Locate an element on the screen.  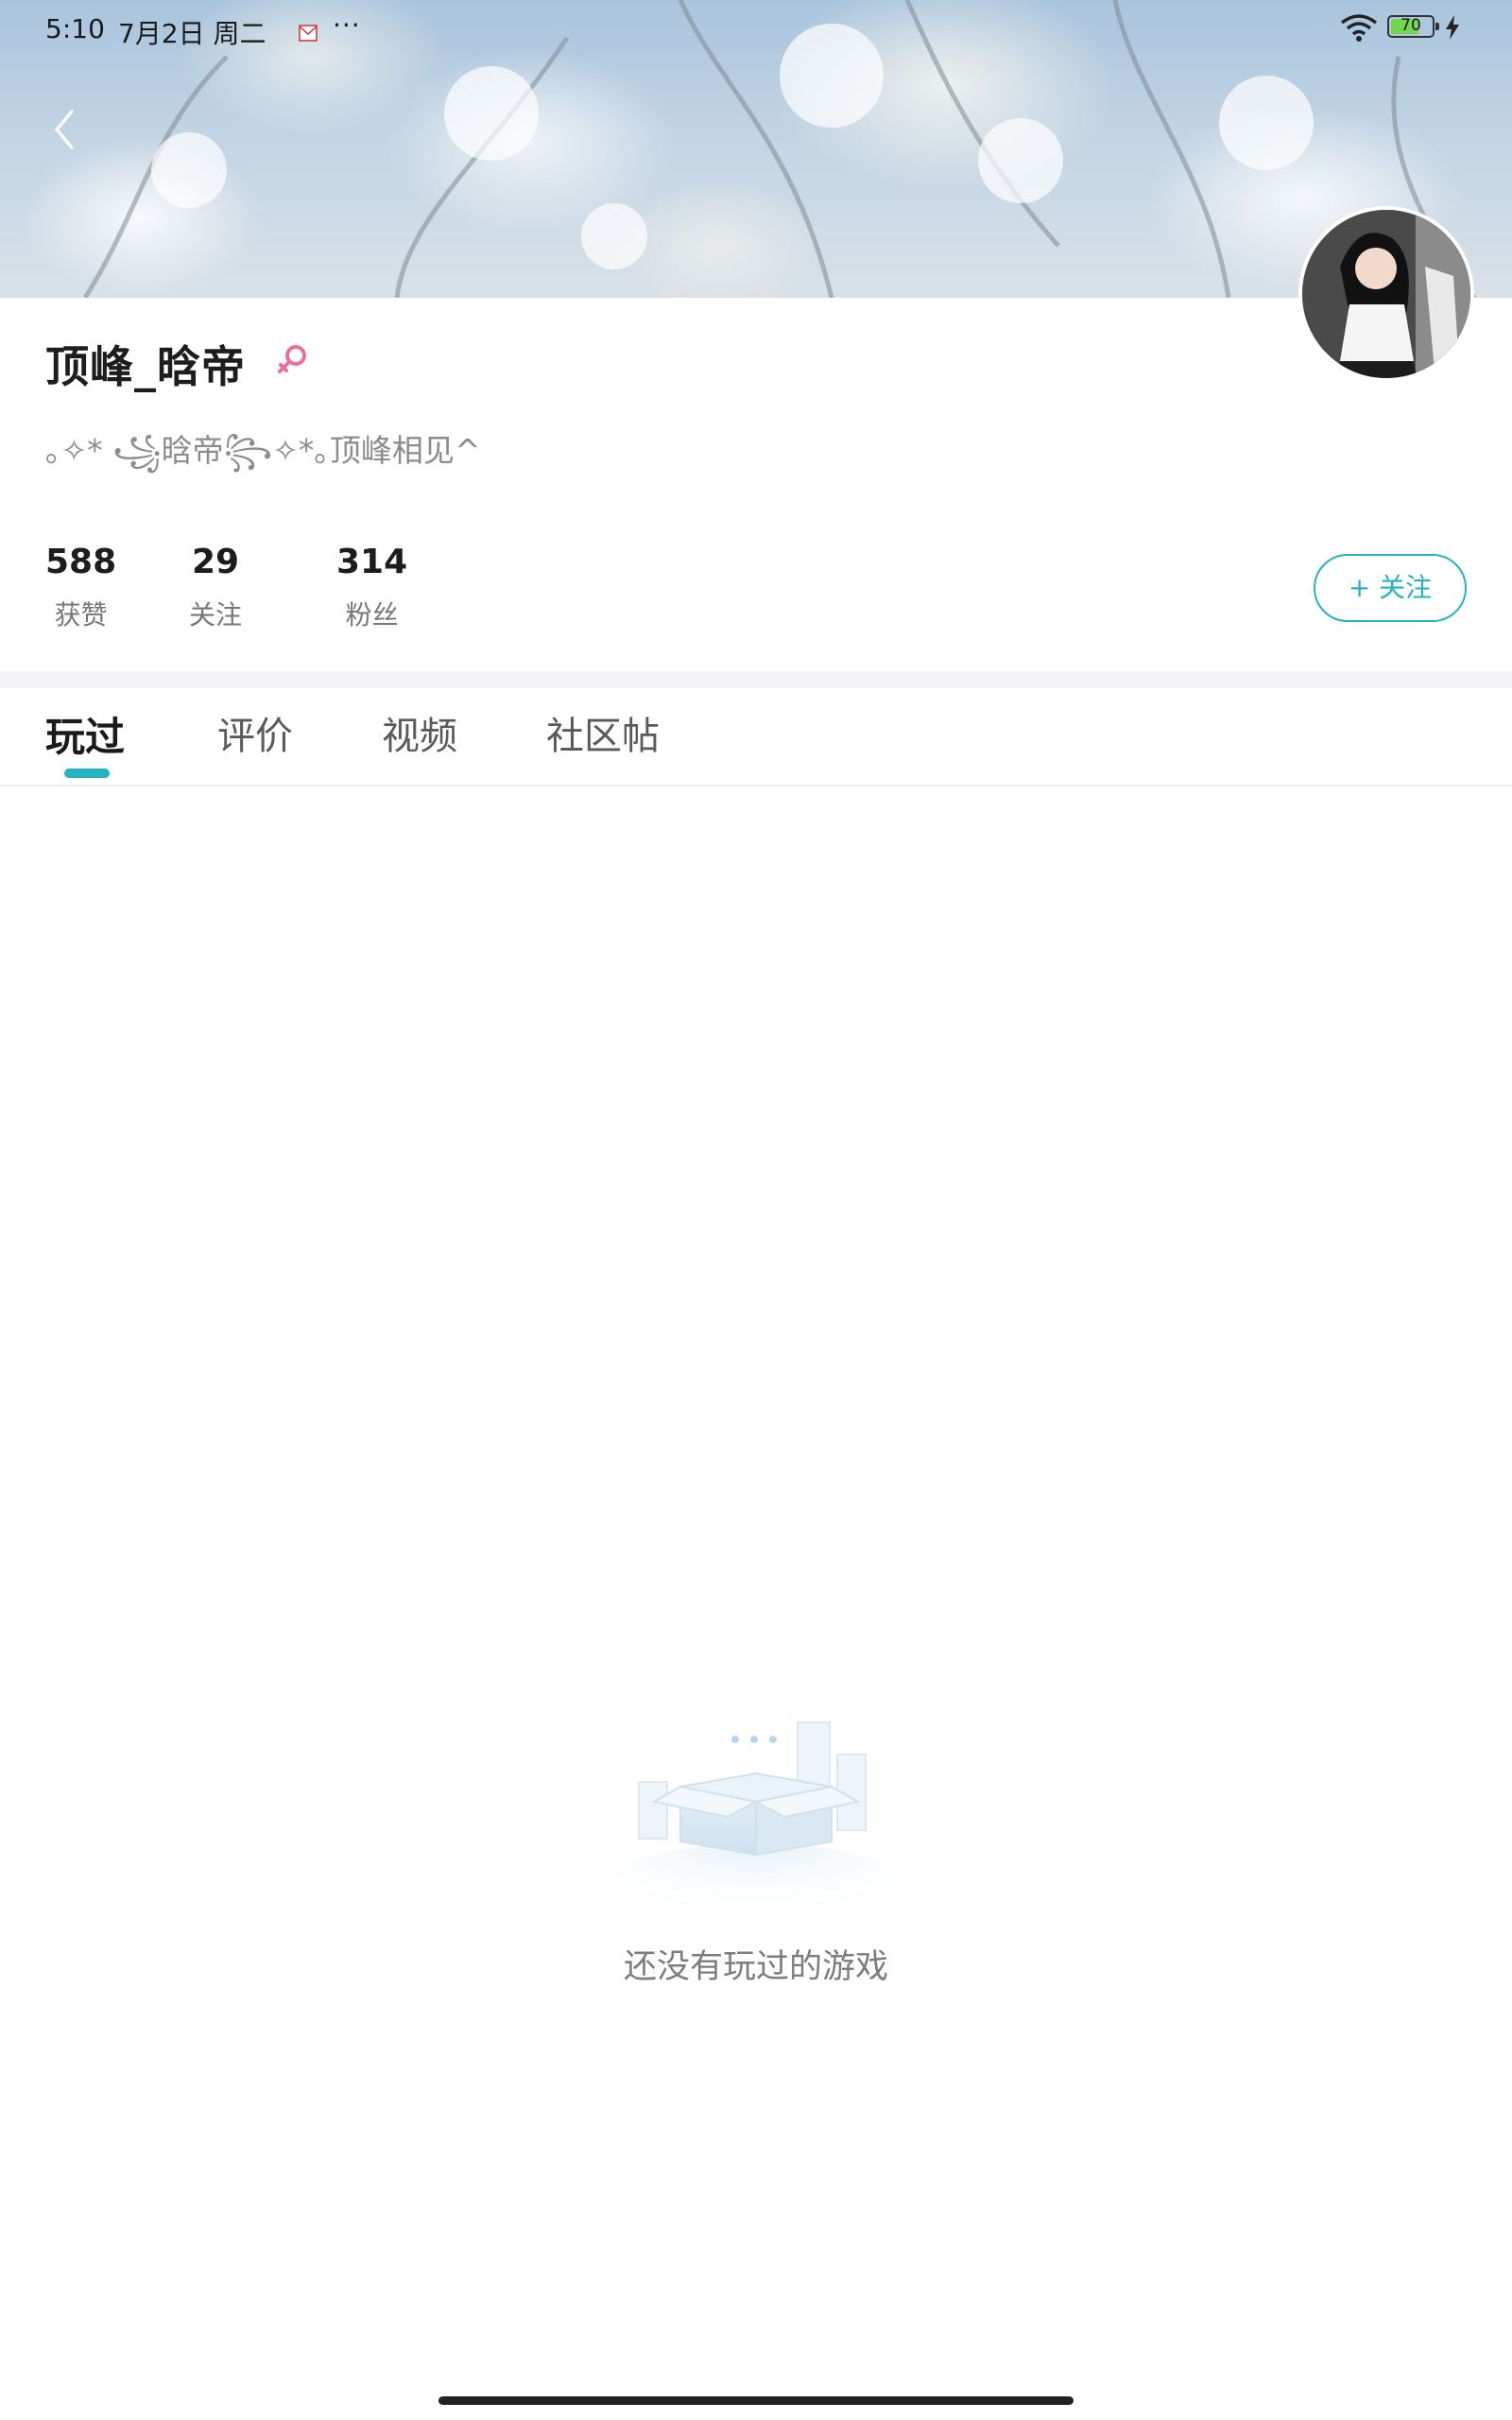
tab-community-posts: 社区帖 is located at coordinates (603, 732).